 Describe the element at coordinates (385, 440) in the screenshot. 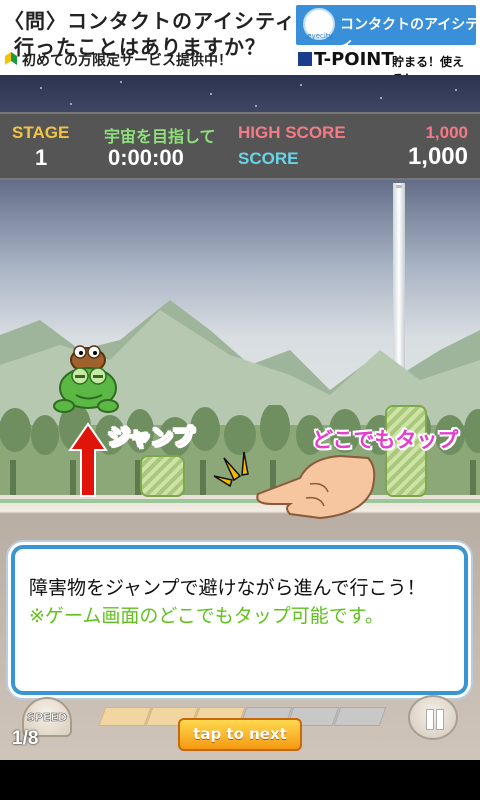

I see `tap-anywhere-label: どこでもタップ` at that location.